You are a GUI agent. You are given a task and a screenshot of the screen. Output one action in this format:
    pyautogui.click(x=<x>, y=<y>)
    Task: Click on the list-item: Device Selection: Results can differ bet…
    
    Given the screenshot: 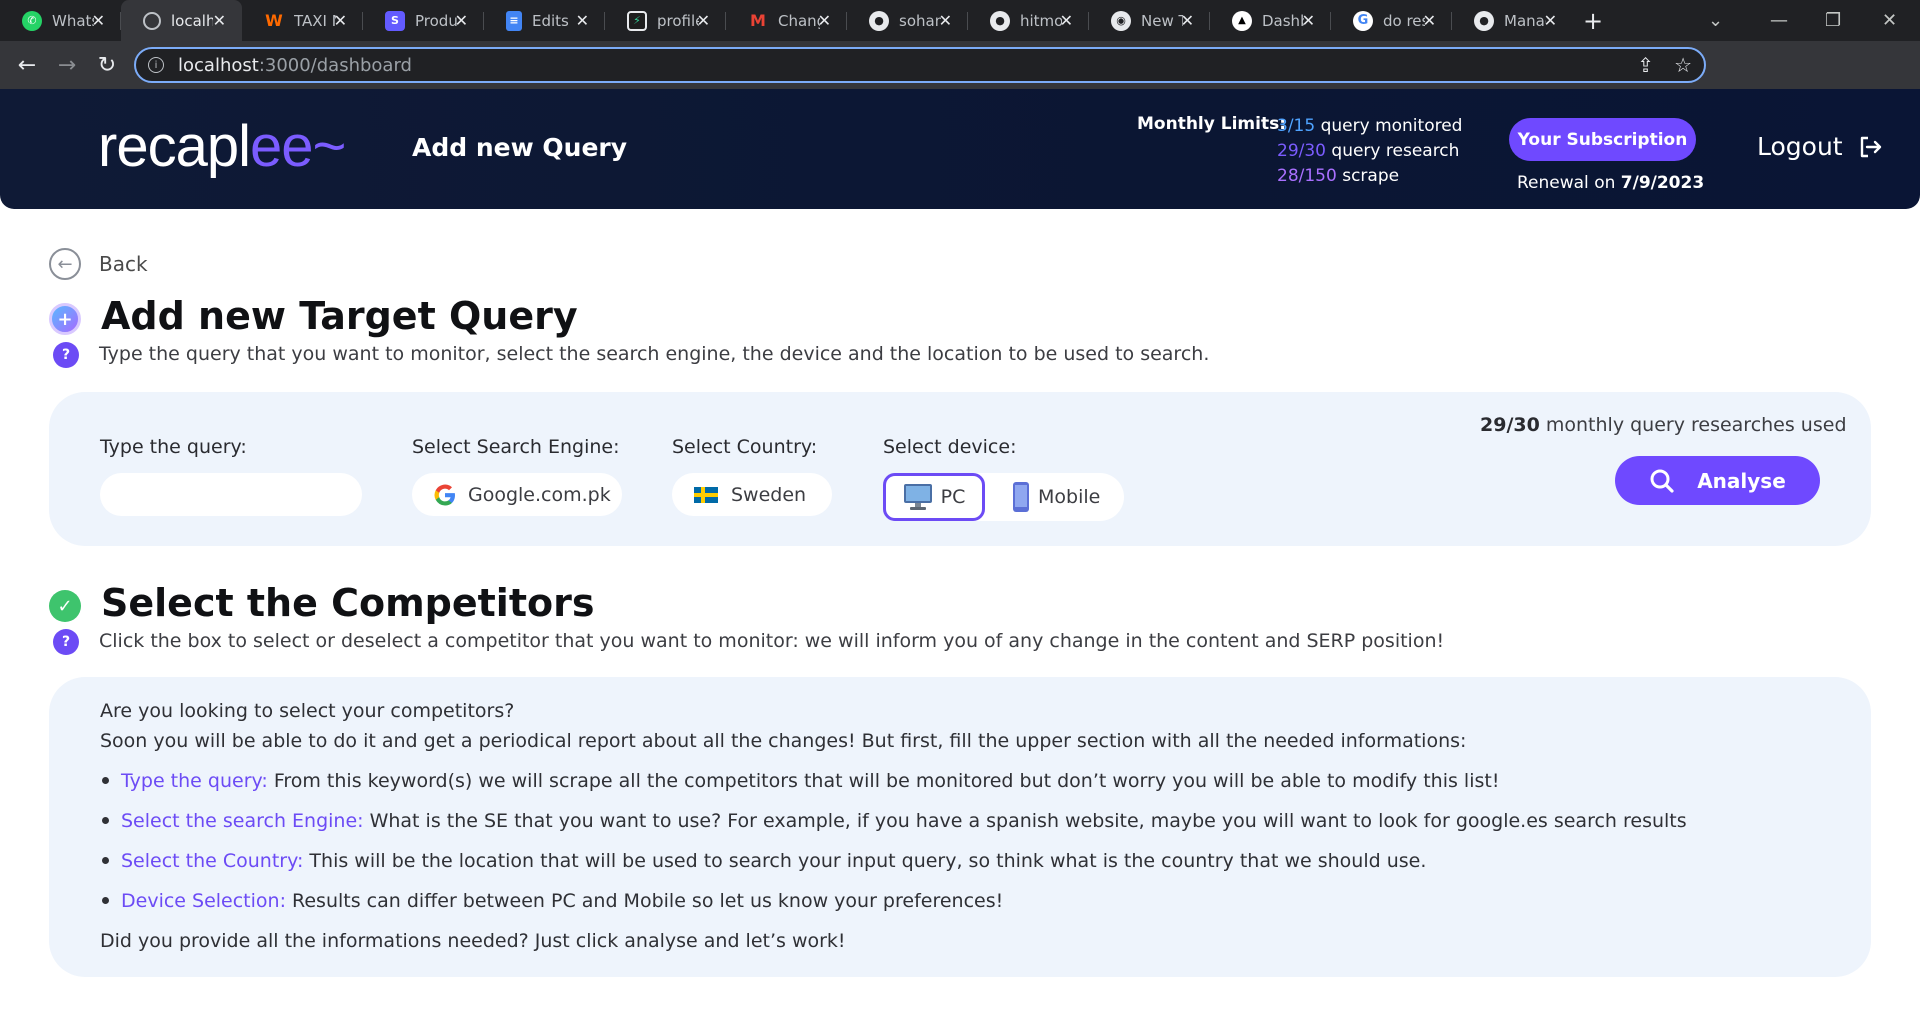 What is the action you would take?
    pyautogui.click(x=551, y=901)
    